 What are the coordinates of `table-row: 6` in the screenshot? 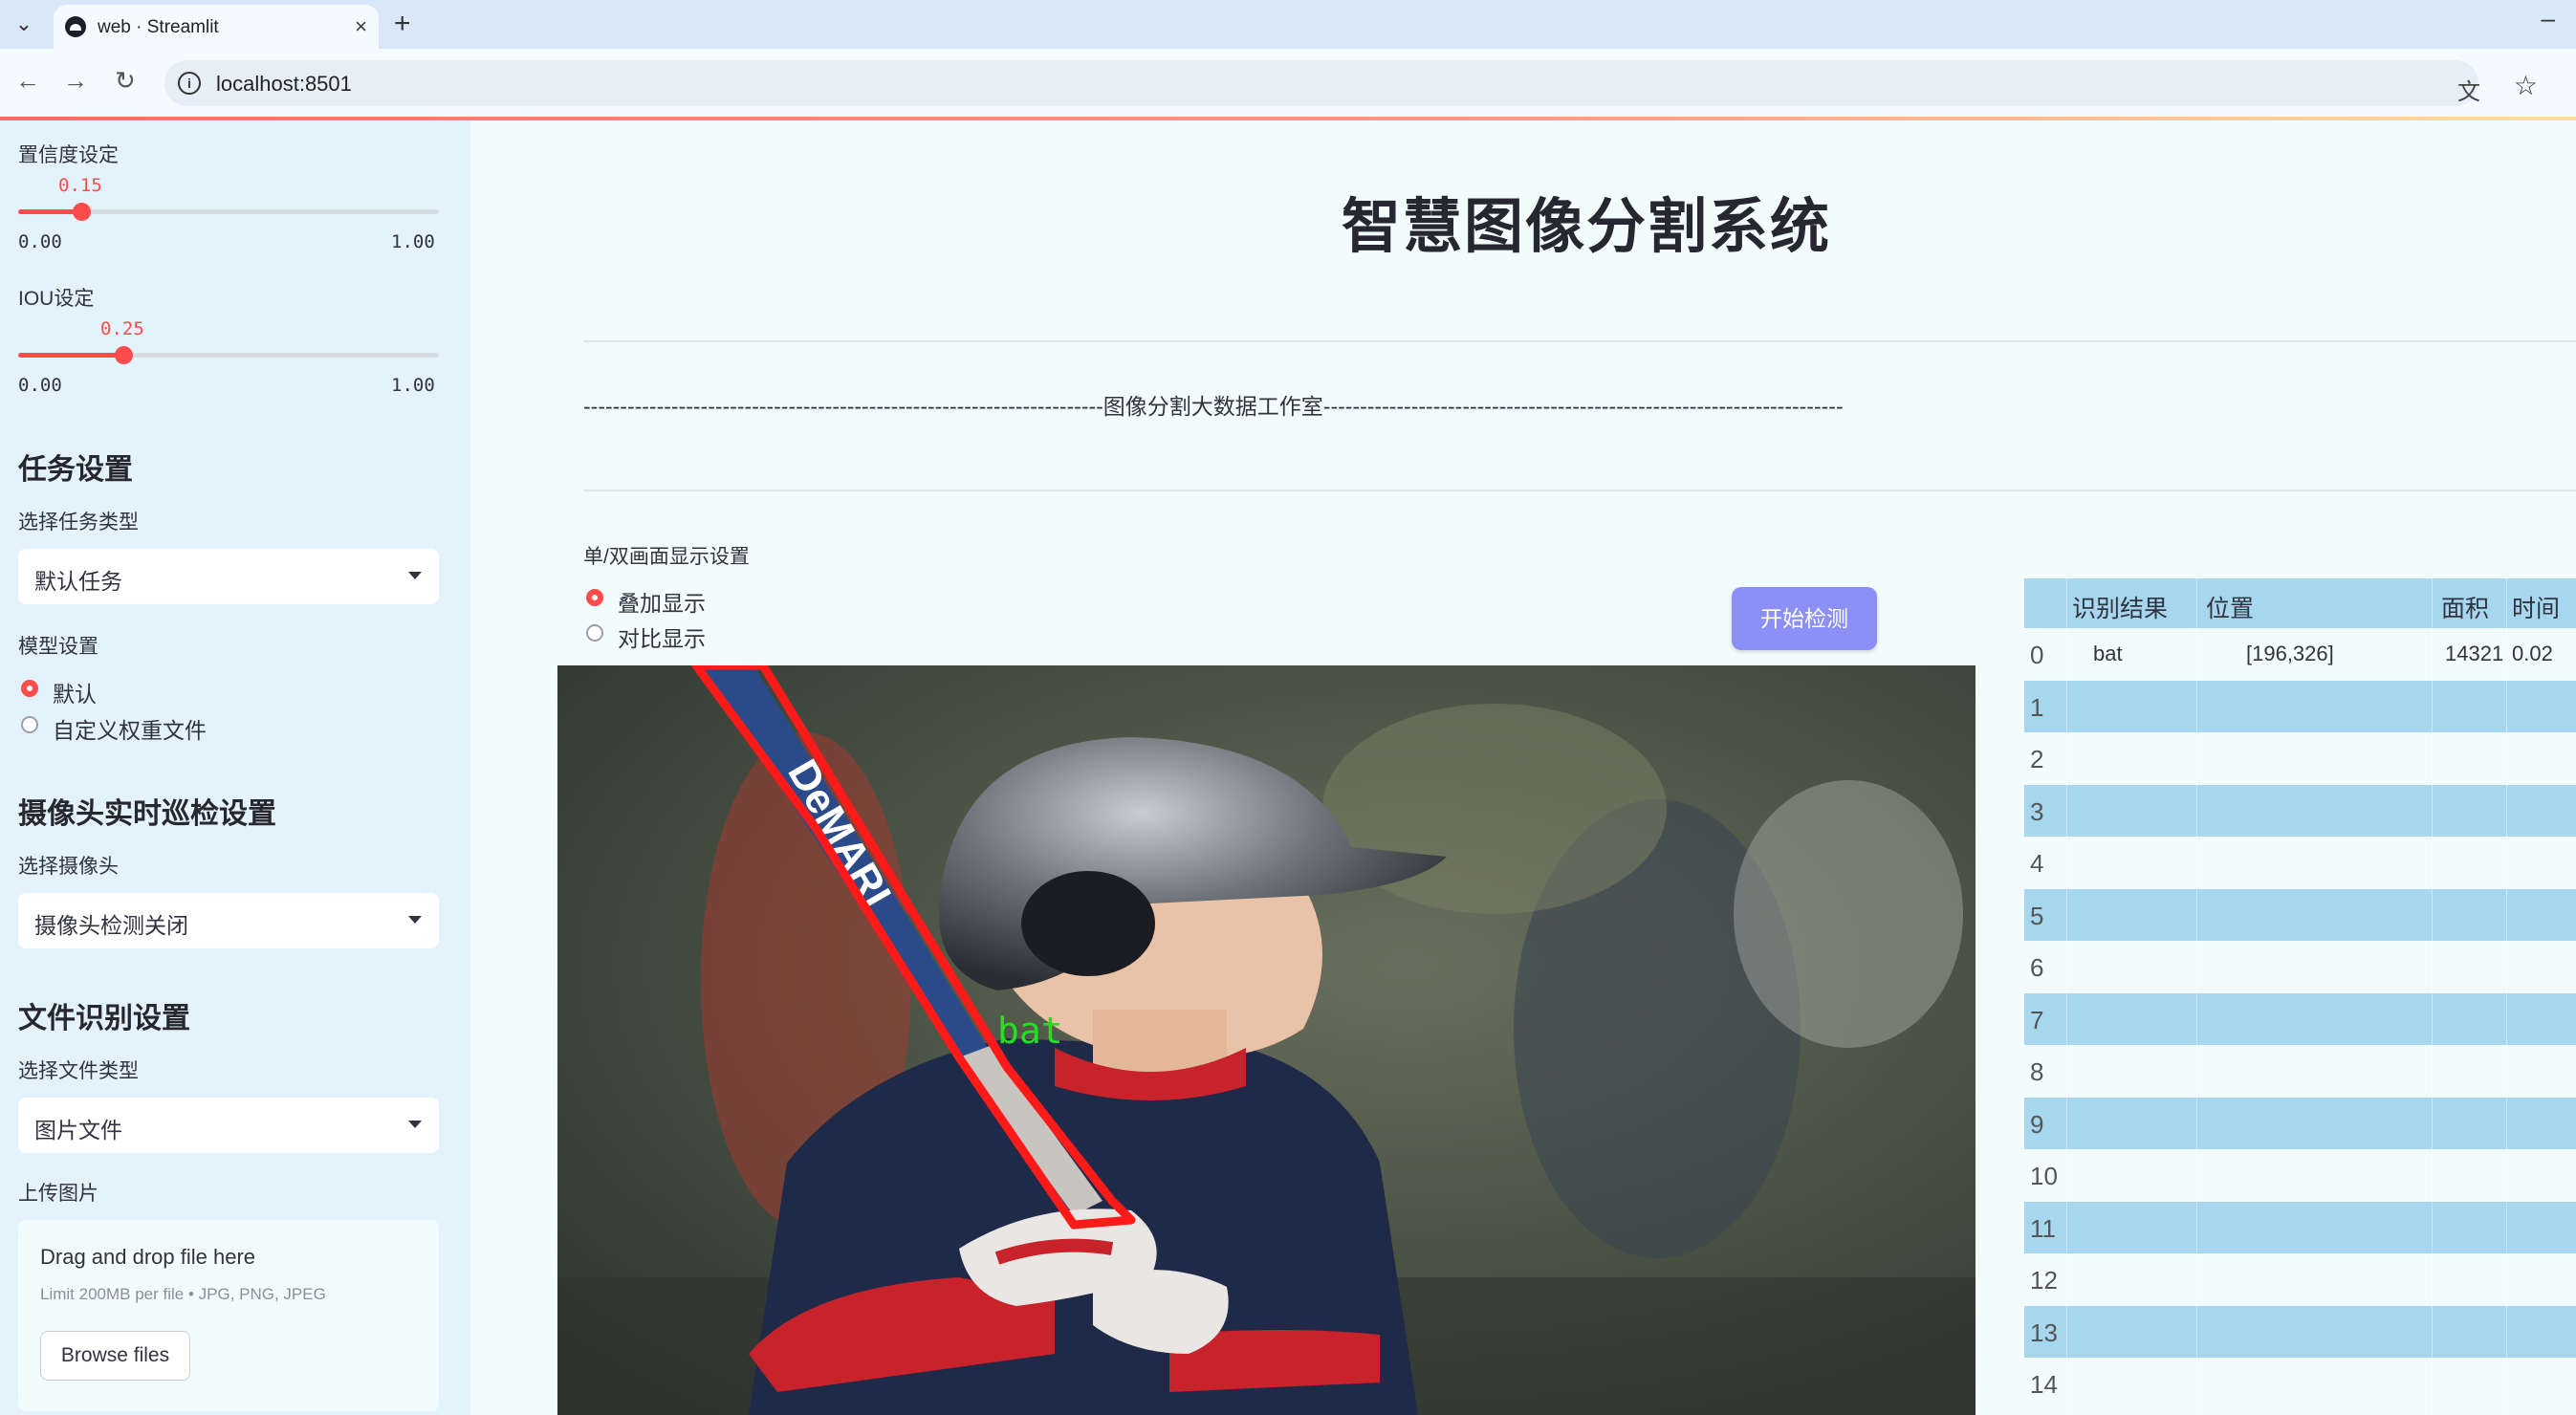 It's located at (2300, 967).